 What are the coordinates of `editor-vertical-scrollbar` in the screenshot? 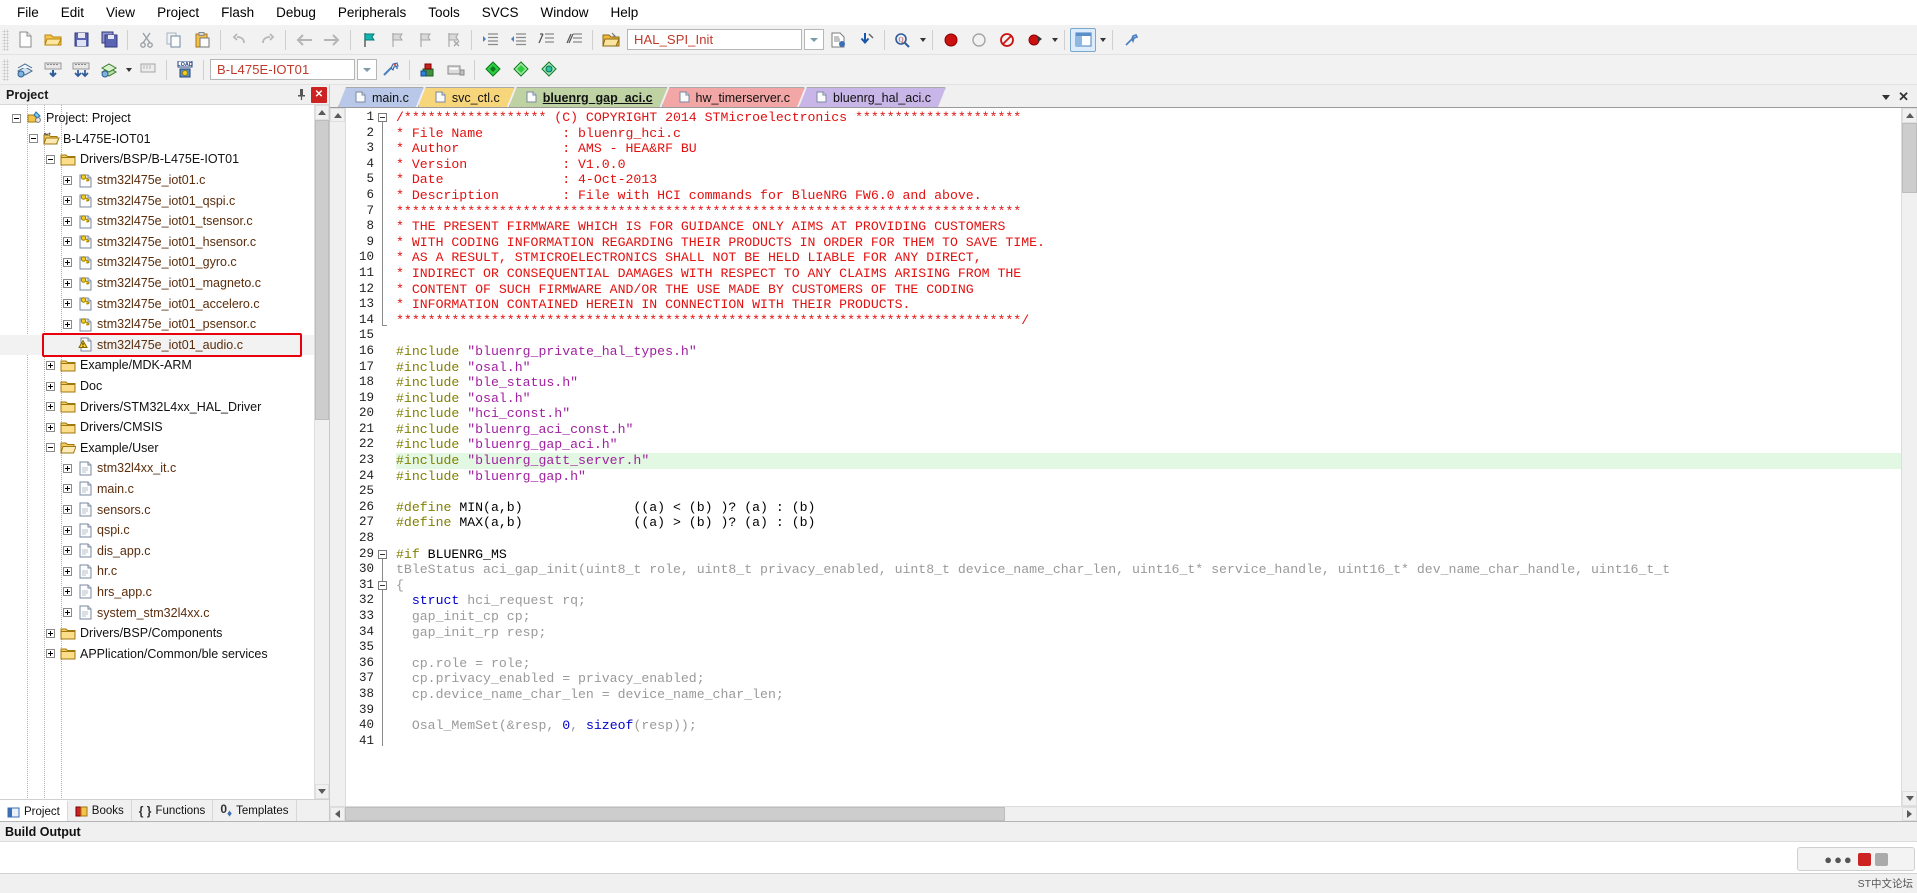 It's located at (1909, 457).